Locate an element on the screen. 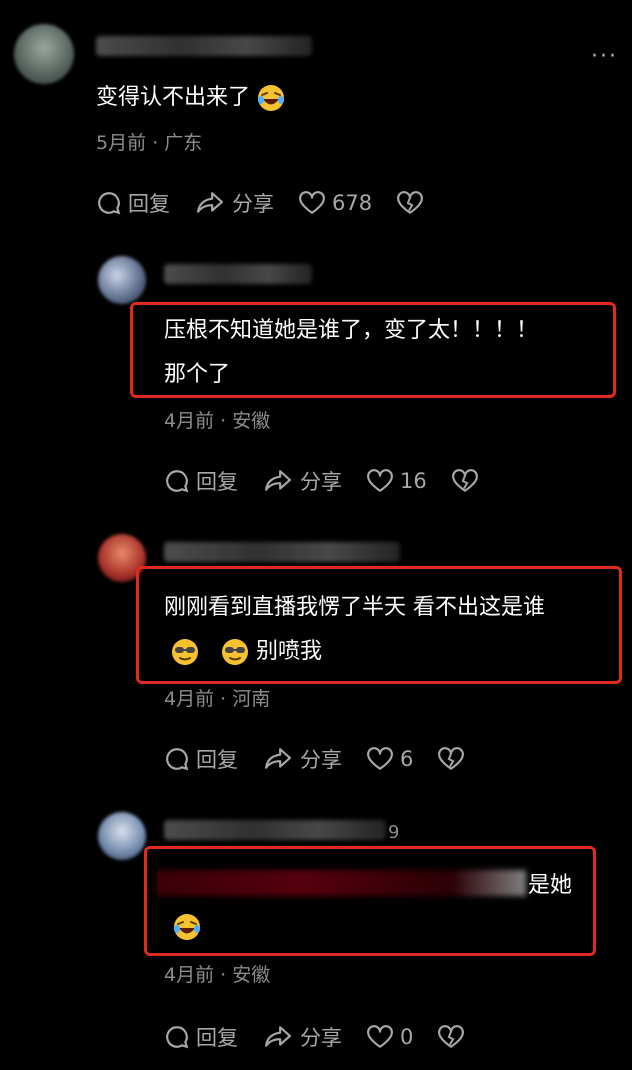 The width and height of the screenshot is (632, 1070). redacted-text is located at coordinates (341, 883).